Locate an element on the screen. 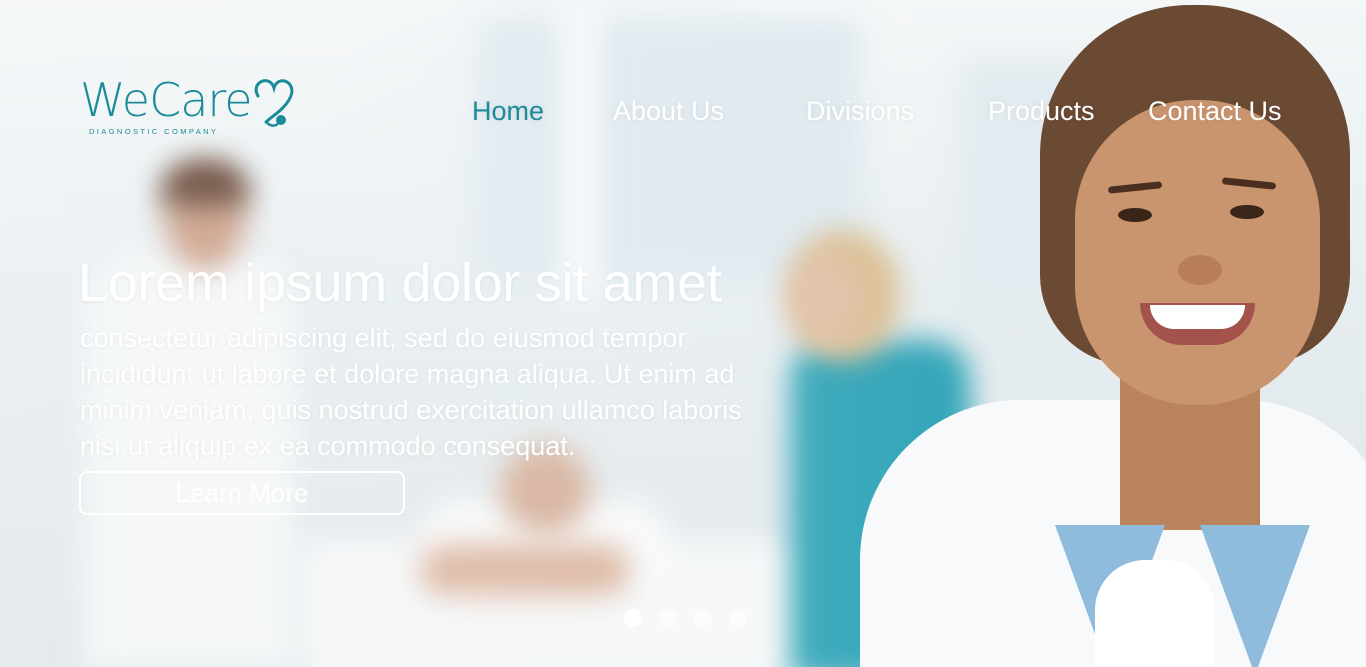 The image size is (1366, 667). nav-about-us: About Us is located at coordinates (668, 111).